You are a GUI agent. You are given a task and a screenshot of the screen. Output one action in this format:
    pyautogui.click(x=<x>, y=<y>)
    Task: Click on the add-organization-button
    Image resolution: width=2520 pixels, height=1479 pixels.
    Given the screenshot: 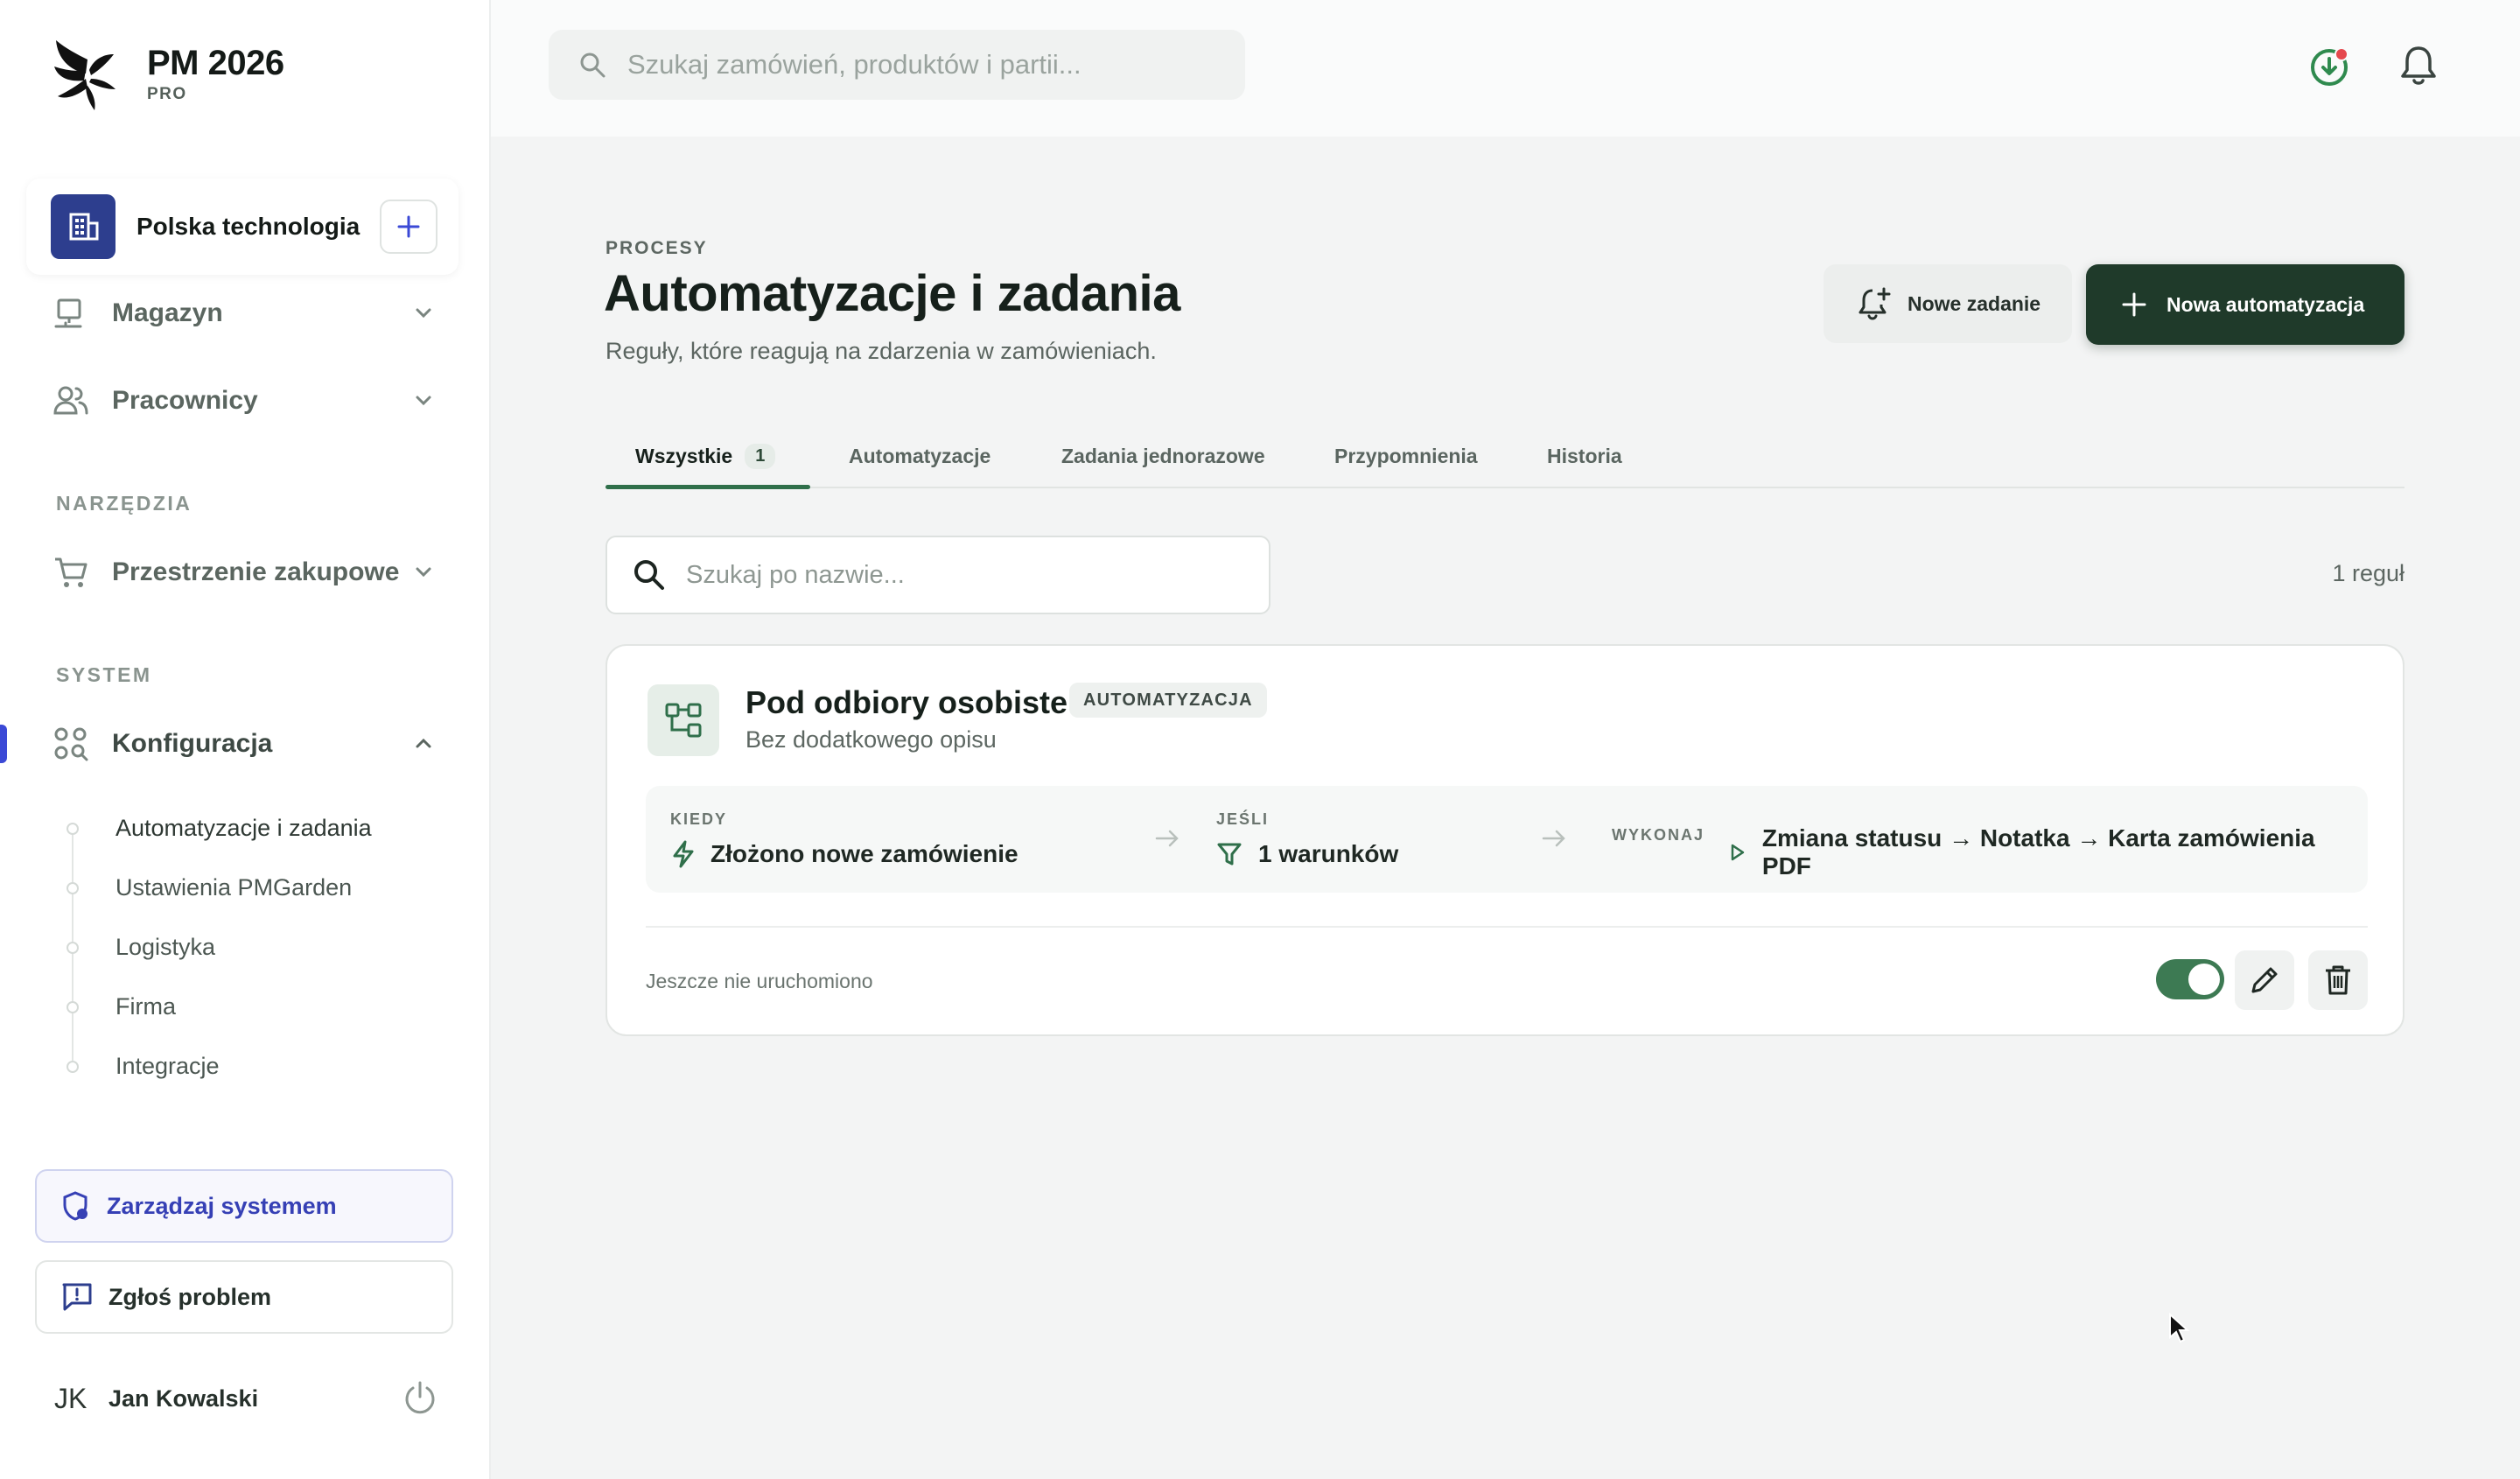 What is the action you would take?
    pyautogui.click(x=409, y=227)
    